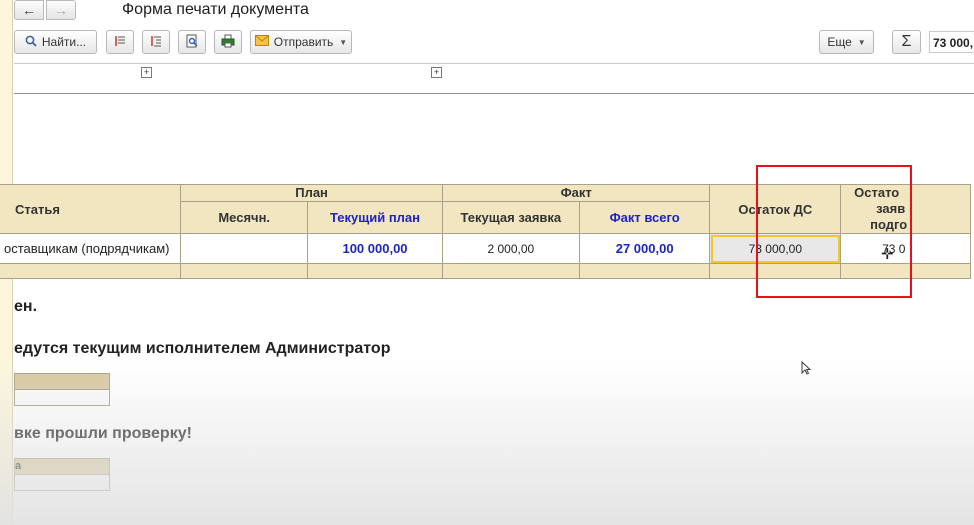 This screenshot has height=525, width=974. I want to click on printer-icon, so click(228, 42).